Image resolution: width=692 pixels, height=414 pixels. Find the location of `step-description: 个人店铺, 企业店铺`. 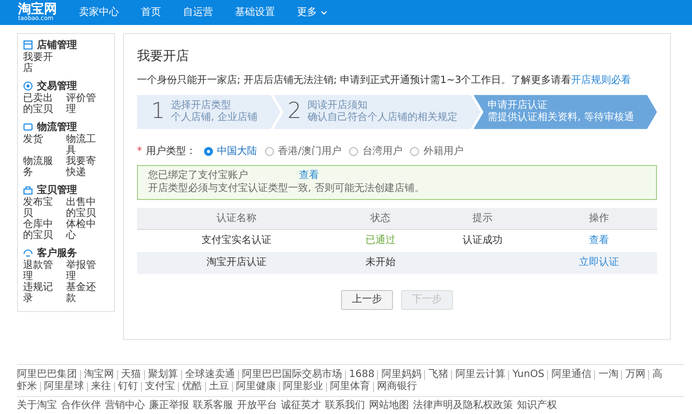

step-description: 个人店铺, 企业店铺 is located at coordinates (214, 118).